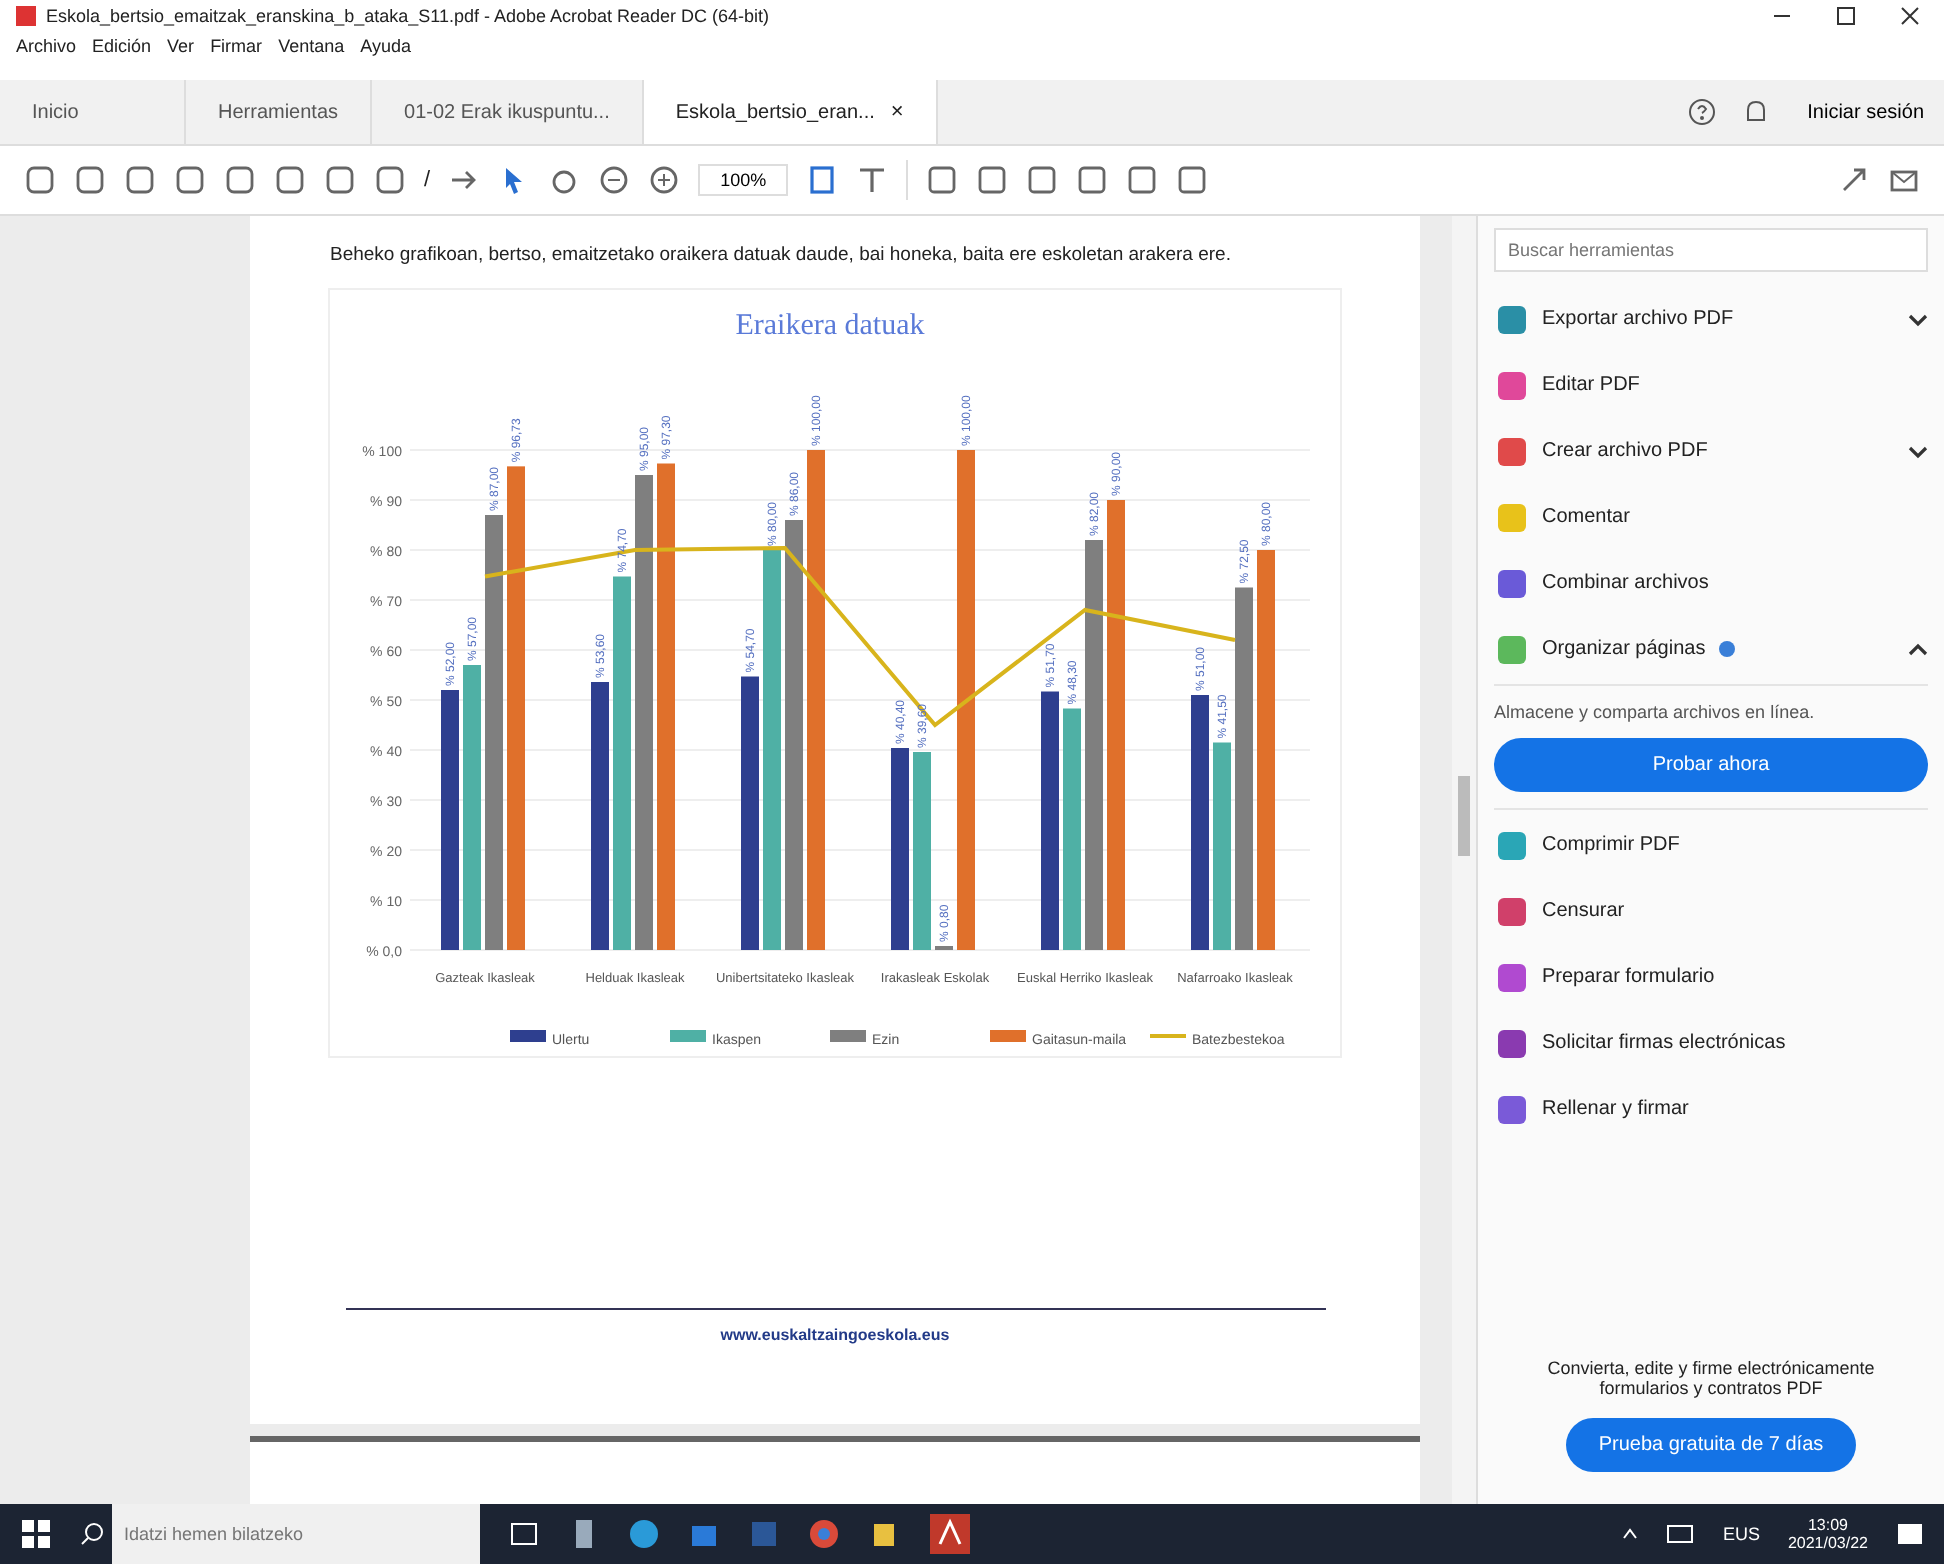 The height and width of the screenshot is (1564, 1944). I want to click on tool-item: Solicitar firmas electrónicas, so click(1711, 1043).